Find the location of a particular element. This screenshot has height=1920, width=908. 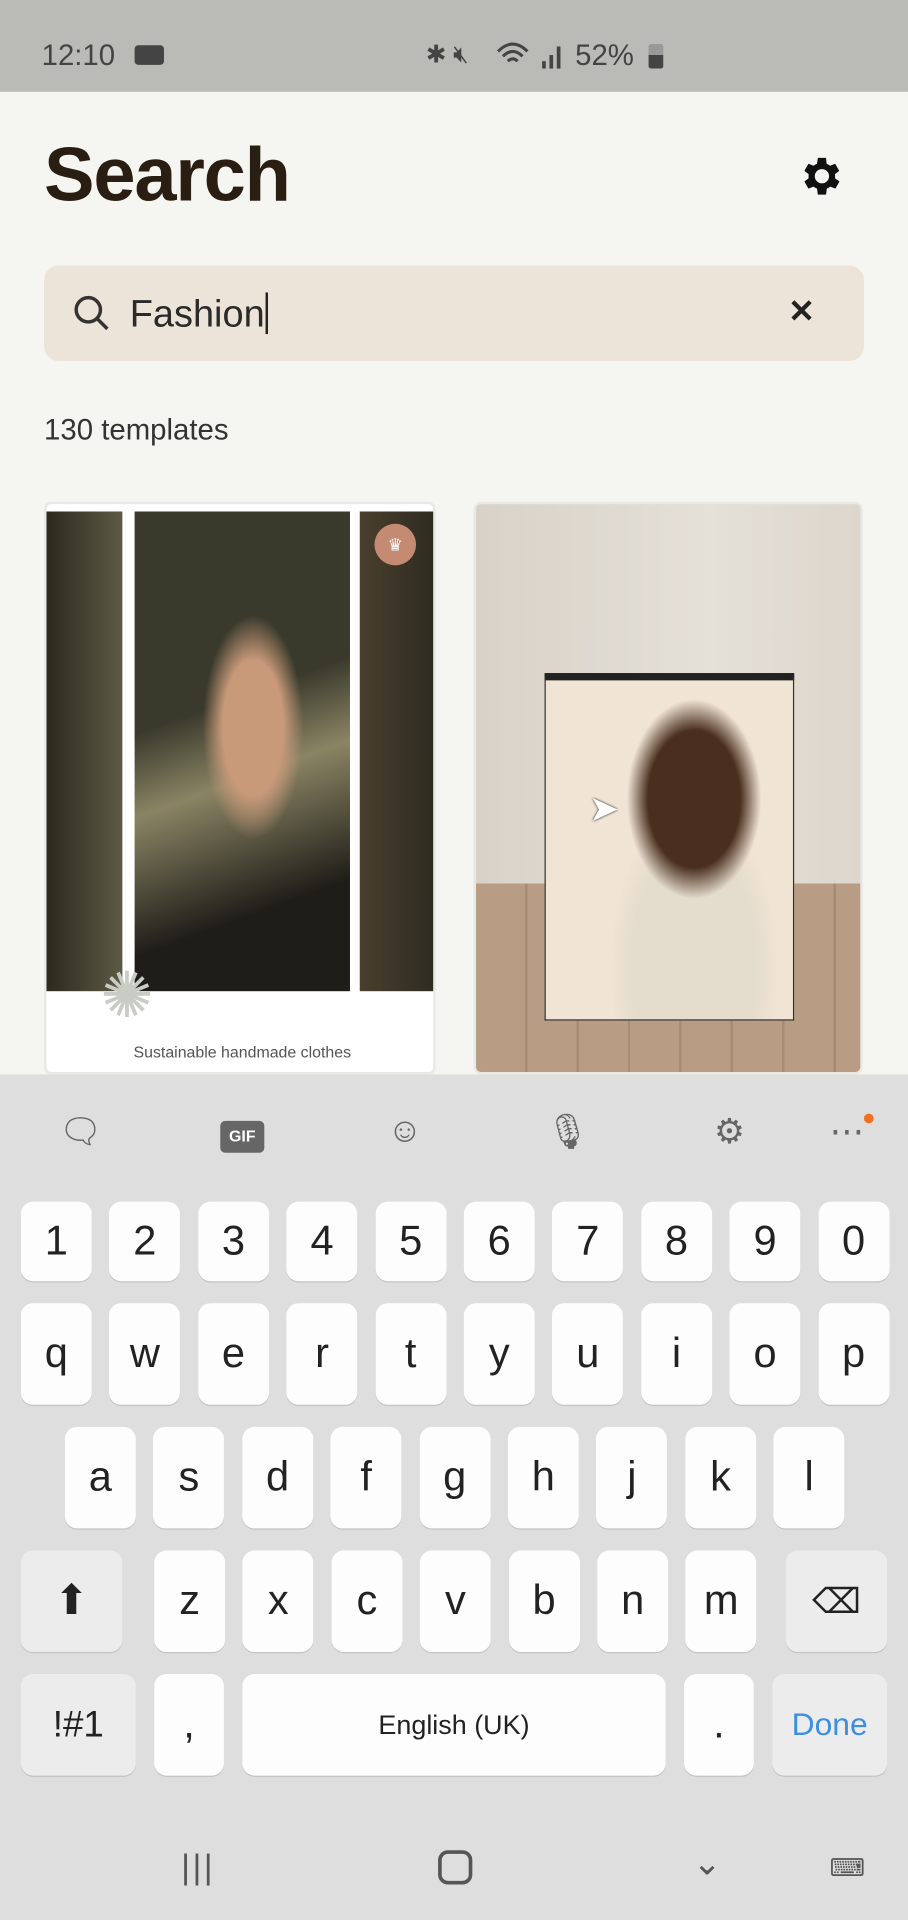

key-t: t is located at coordinates (411, 1354).